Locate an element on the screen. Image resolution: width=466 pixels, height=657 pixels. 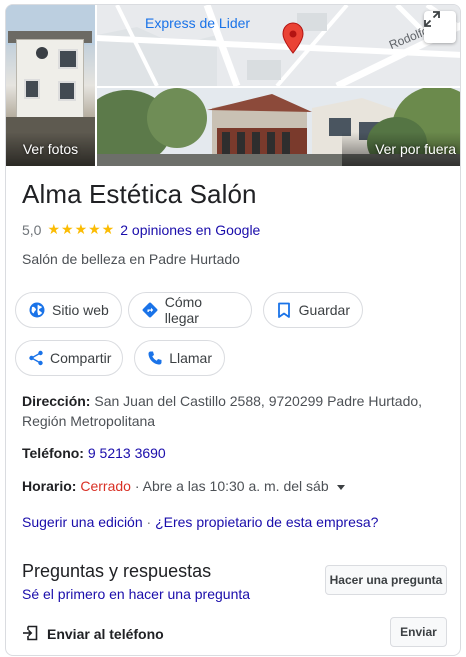
share-label: Compartir is located at coordinates (81, 358).